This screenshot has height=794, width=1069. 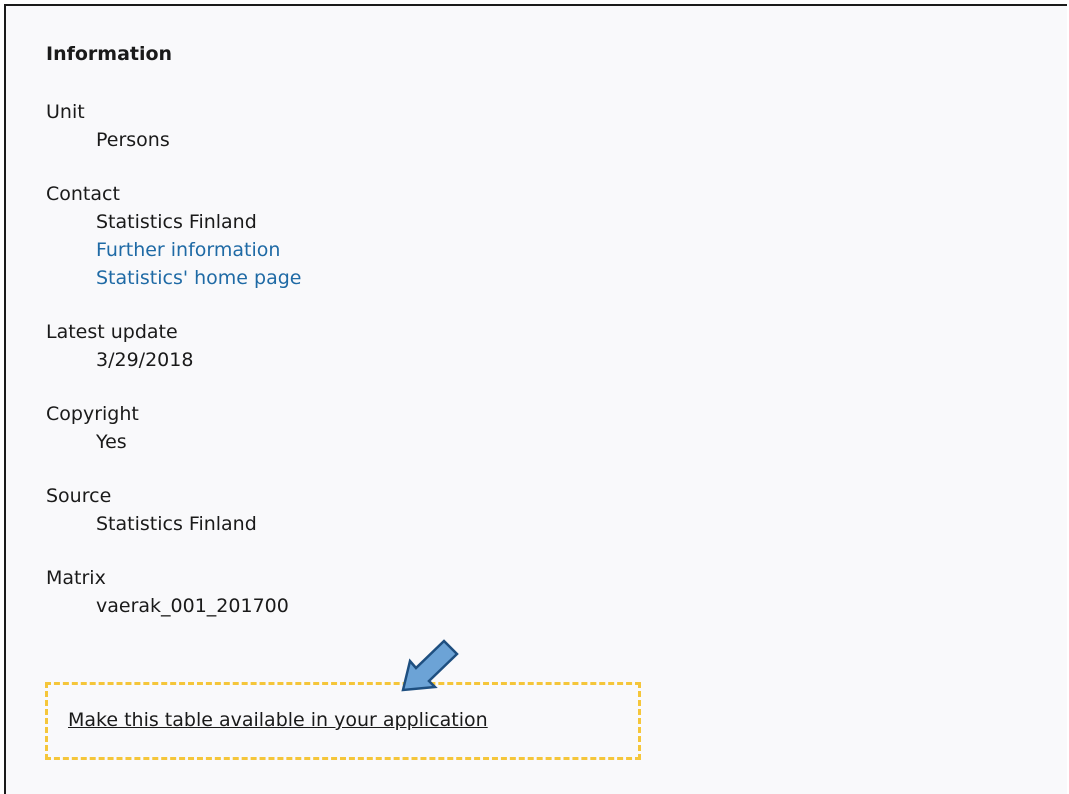 What do you see at coordinates (198, 278) in the screenshot?
I see `statistics-home-page-link: Statistics' home page` at bounding box center [198, 278].